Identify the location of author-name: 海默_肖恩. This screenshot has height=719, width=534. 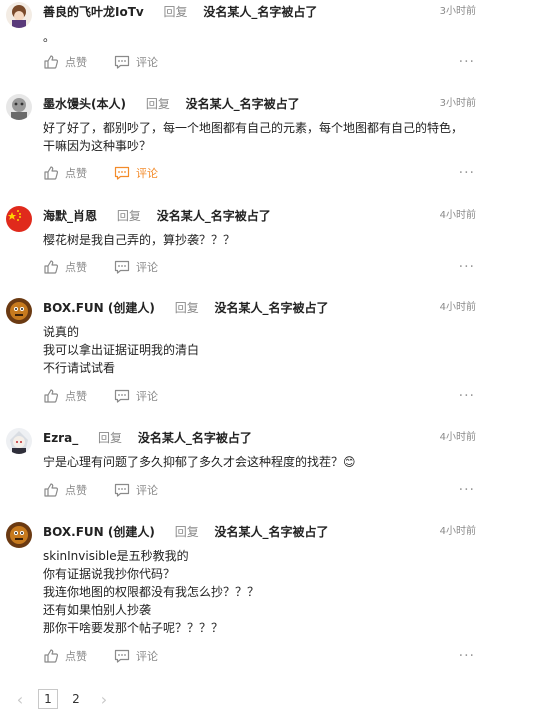
(70, 216).